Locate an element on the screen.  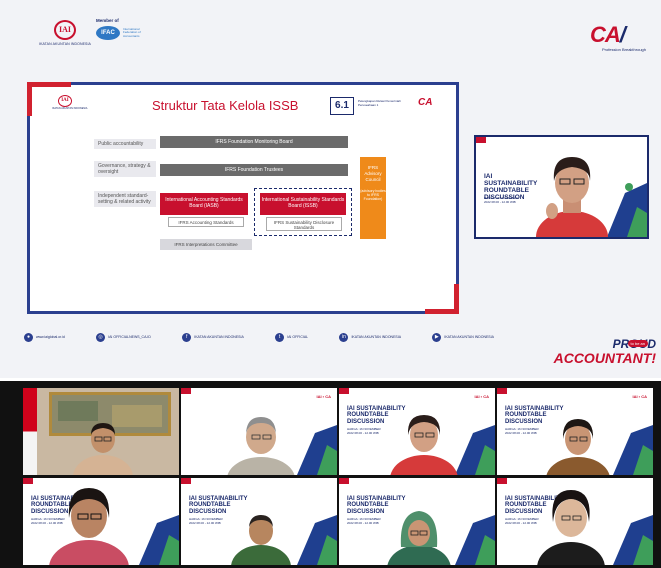
instagram-icon: ◎ is located at coordinates (101, 337).